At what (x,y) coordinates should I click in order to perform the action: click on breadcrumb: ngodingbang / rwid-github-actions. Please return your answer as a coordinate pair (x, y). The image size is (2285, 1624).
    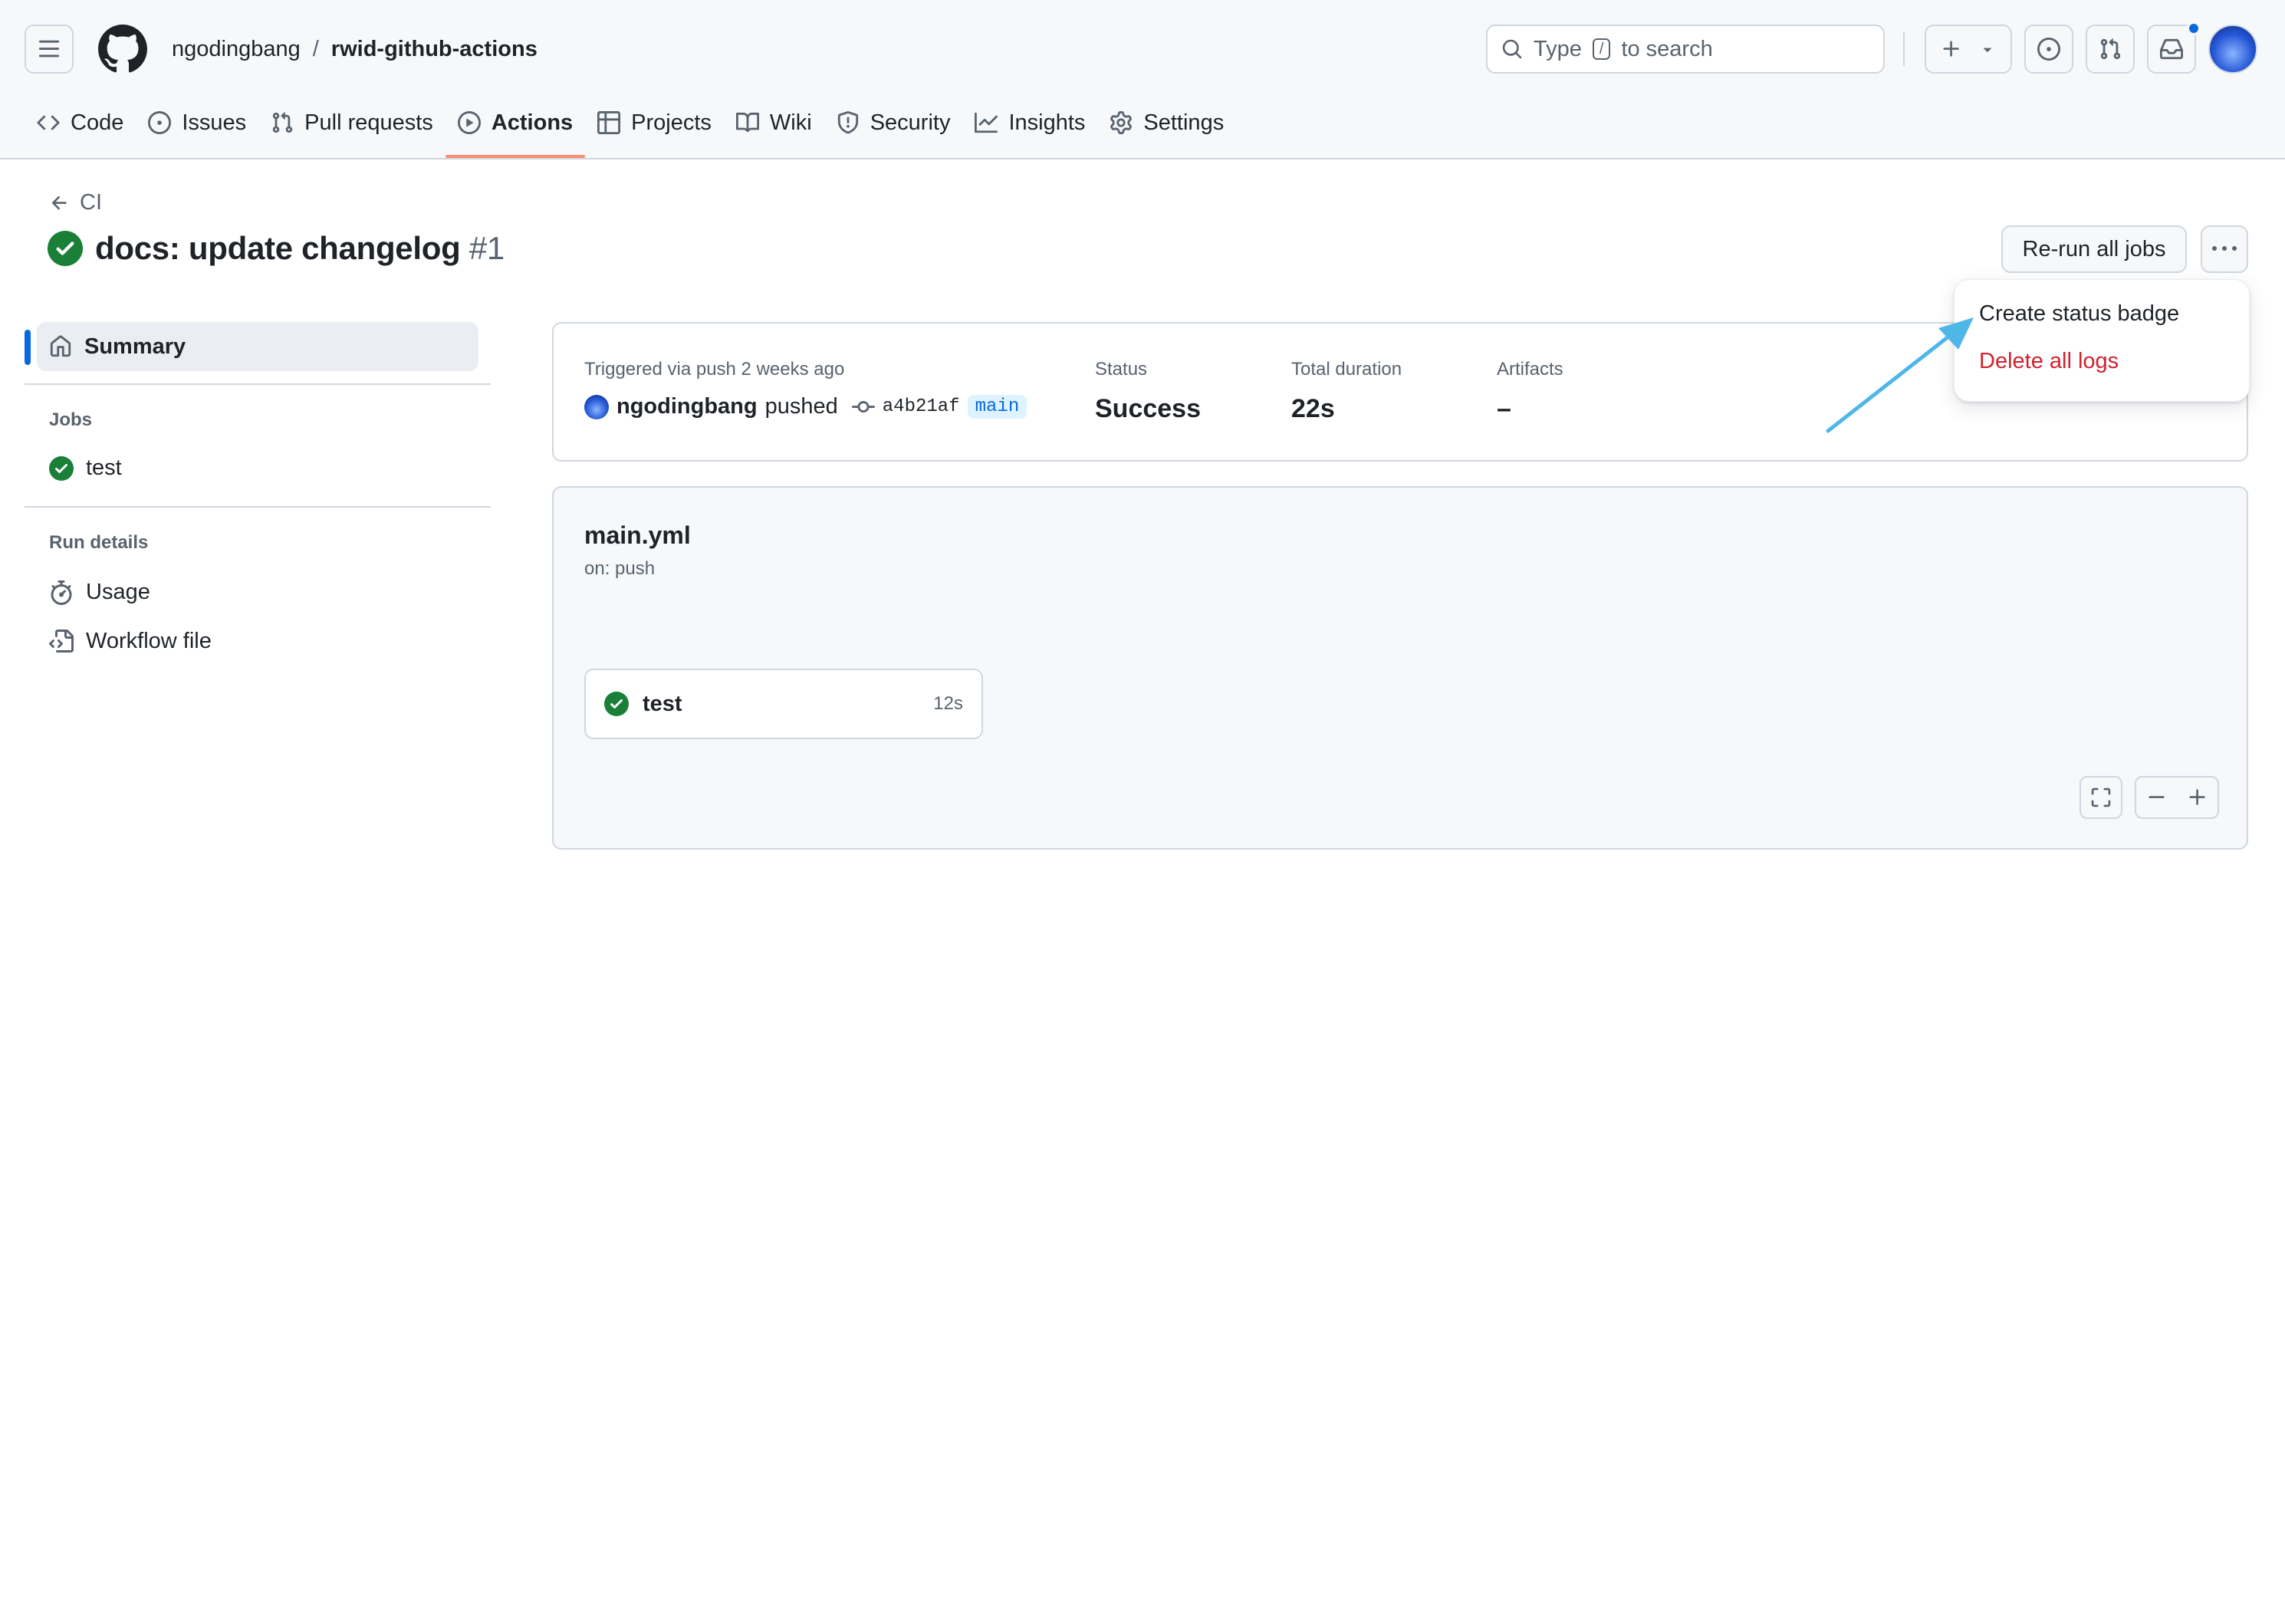
    Looking at the image, I should click on (355, 49).